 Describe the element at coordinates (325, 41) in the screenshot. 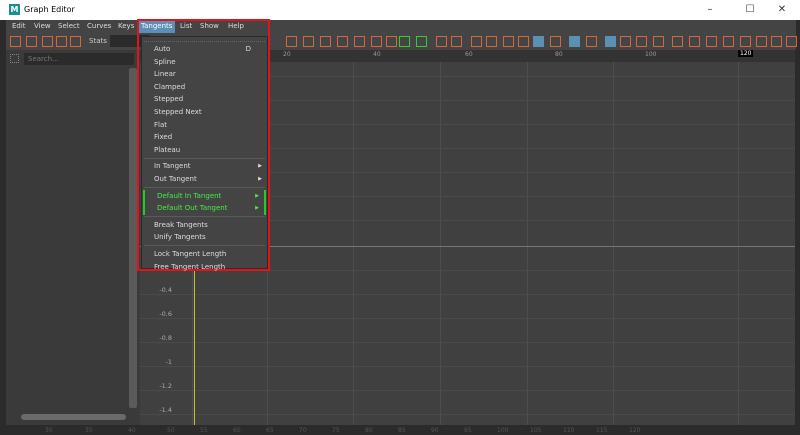

I see `tangent-clamped-icon` at that location.